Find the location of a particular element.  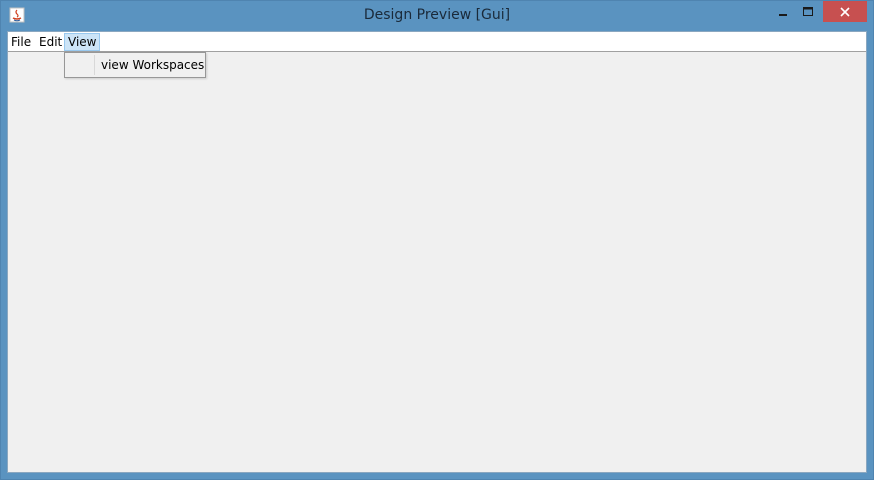

menu-file: File is located at coordinates (21, 42).